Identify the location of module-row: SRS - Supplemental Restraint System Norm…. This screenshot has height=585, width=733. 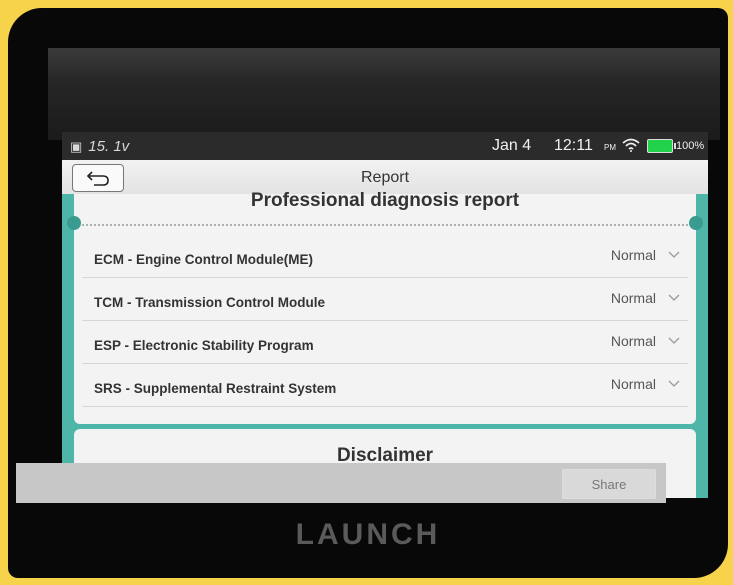
(385, 385).